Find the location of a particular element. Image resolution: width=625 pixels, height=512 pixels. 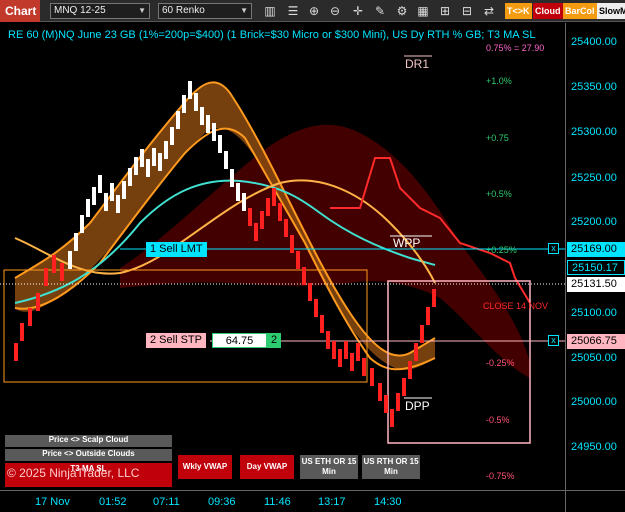

price-tick: 25000.00 is located at coordinates (594, 402).